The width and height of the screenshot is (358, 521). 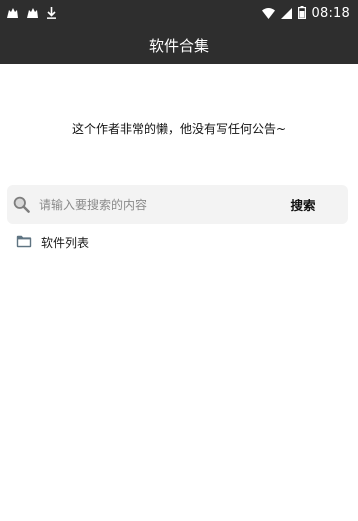 I want to click on list-item-software-list: 软件列表, so click(x=52, y=242).